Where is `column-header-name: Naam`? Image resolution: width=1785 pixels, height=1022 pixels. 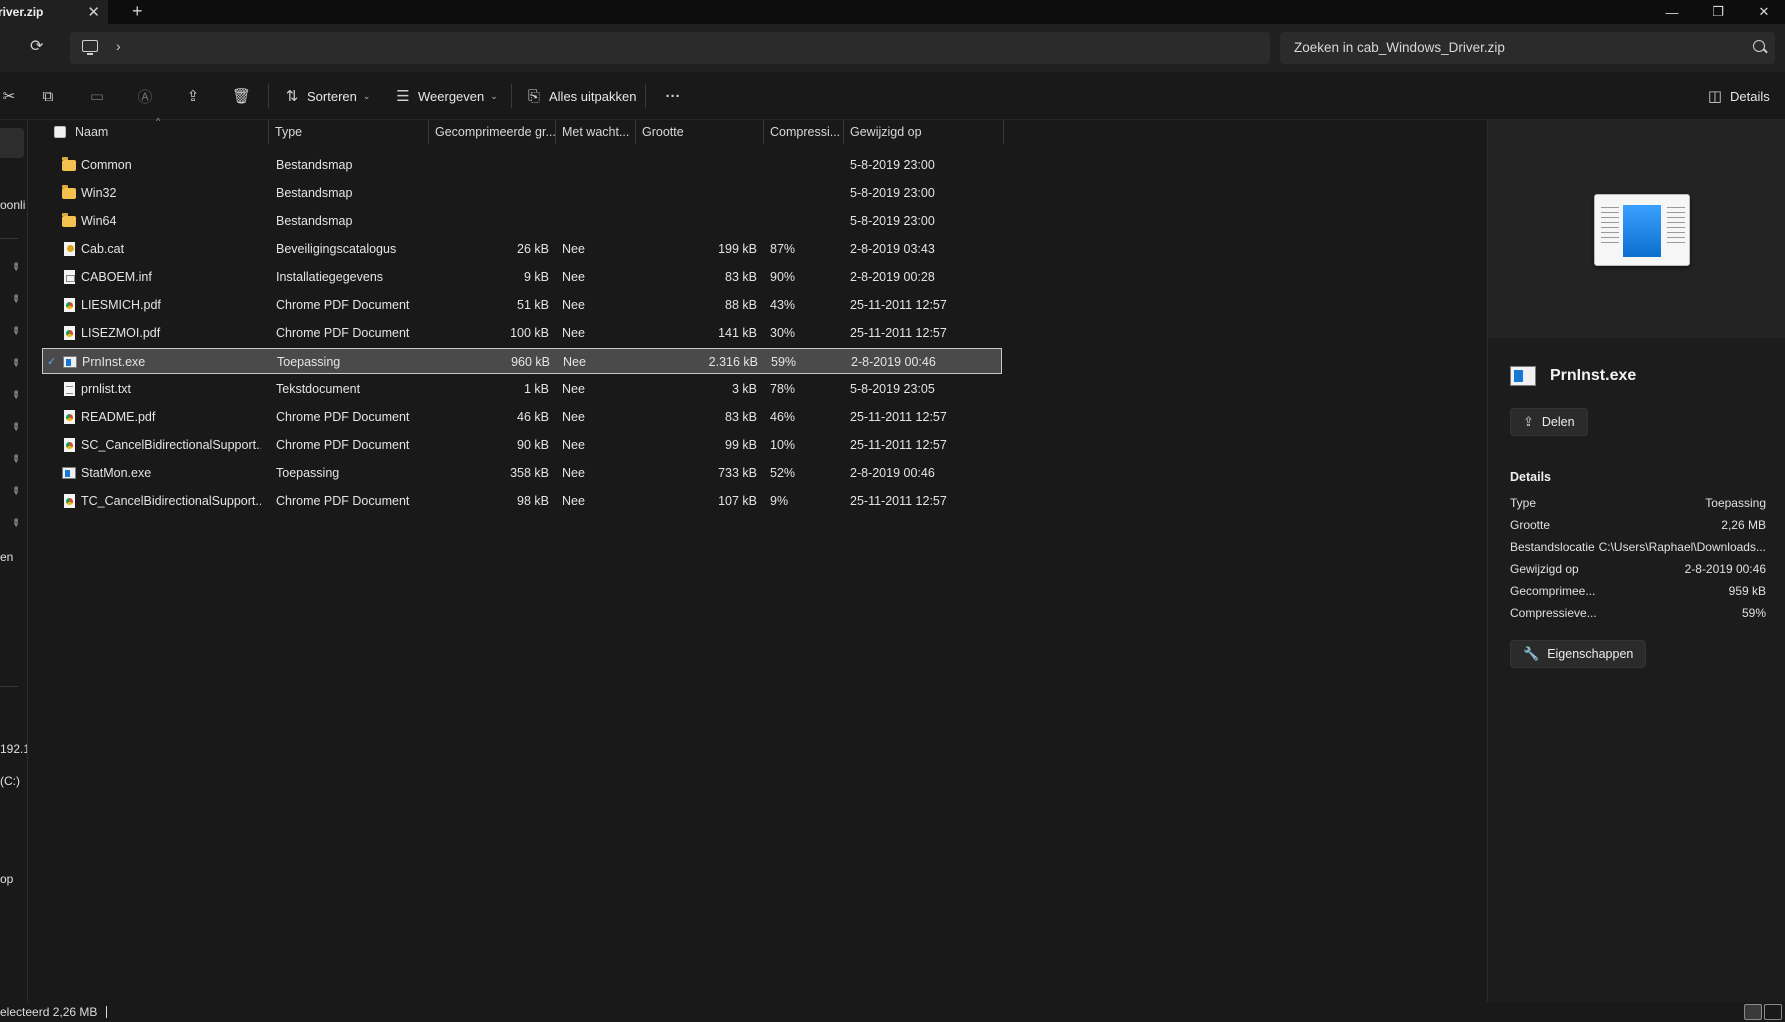
column-header-name: Naam is located at coordinates (169, 132).